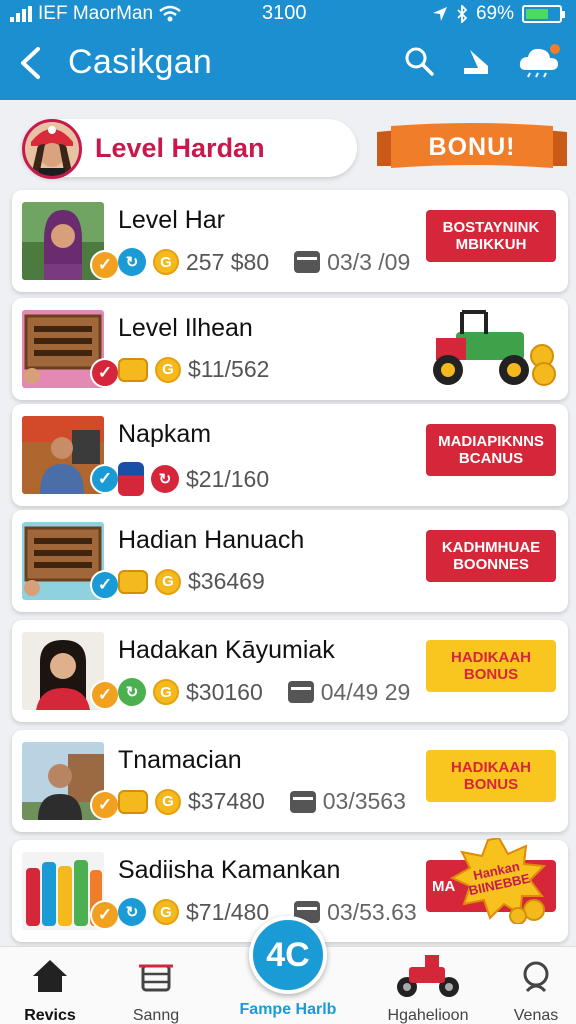  Describe the element at coordinates (180, 148) in the screenshot. I see `profile-name: Level Hardan` at that location.